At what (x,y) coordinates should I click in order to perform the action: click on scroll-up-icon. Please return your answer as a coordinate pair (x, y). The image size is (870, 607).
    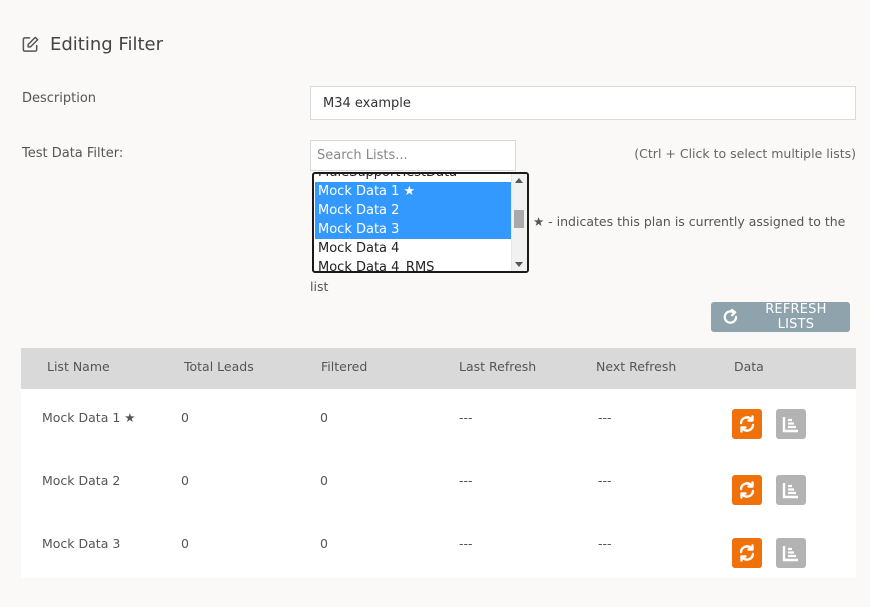
    Looking at the image, I should click on (519, 180).